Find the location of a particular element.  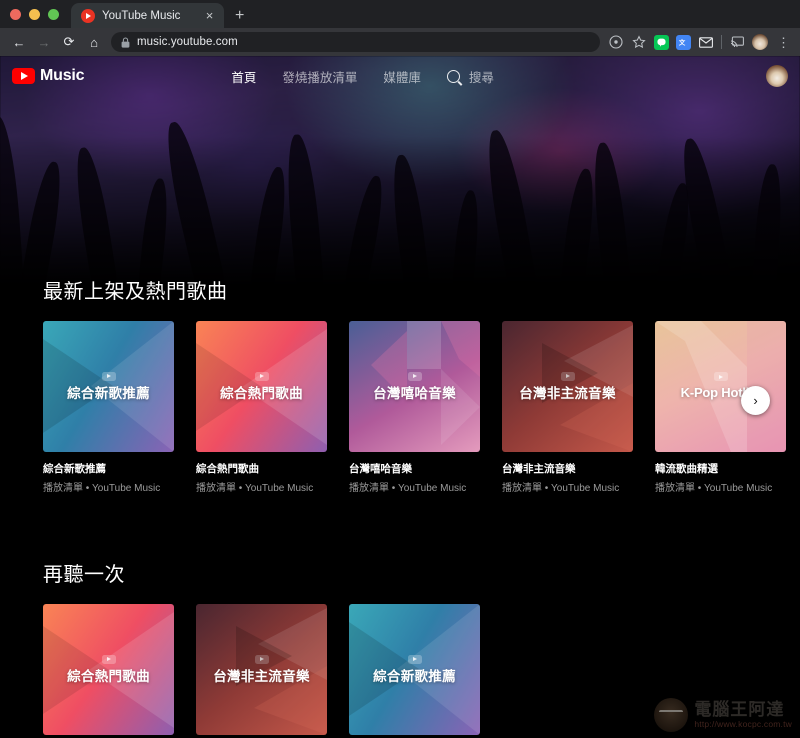

close-window-button is located at coordinates (15, 14).